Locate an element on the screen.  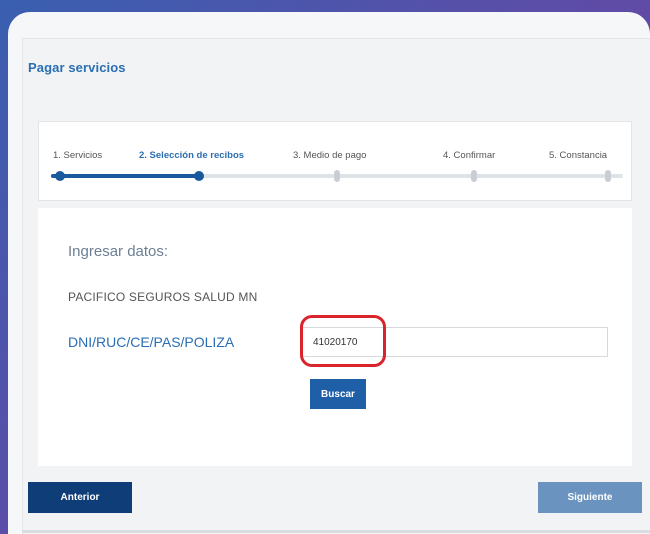
step-servicios-label: 1. Servicios is located at coordinates (78, 155).